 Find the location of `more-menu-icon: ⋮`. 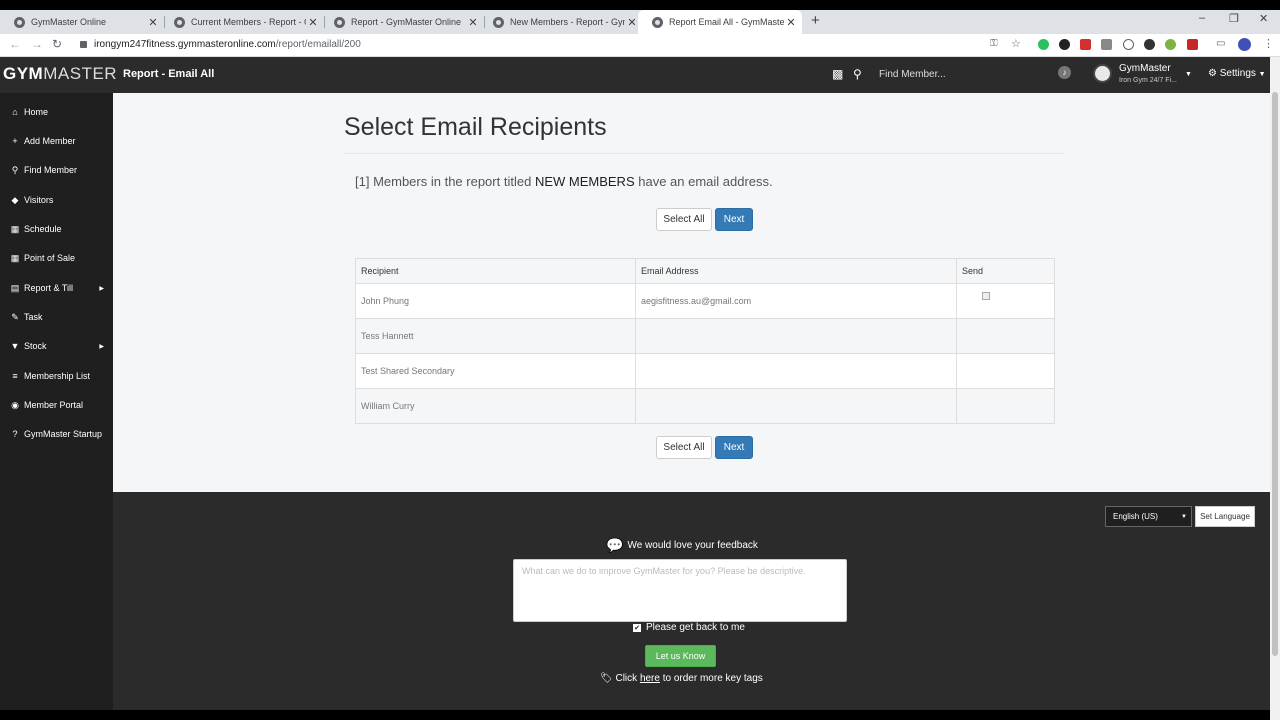

more-menu-icon: ⋮ is located at coordinates (1268, 43).